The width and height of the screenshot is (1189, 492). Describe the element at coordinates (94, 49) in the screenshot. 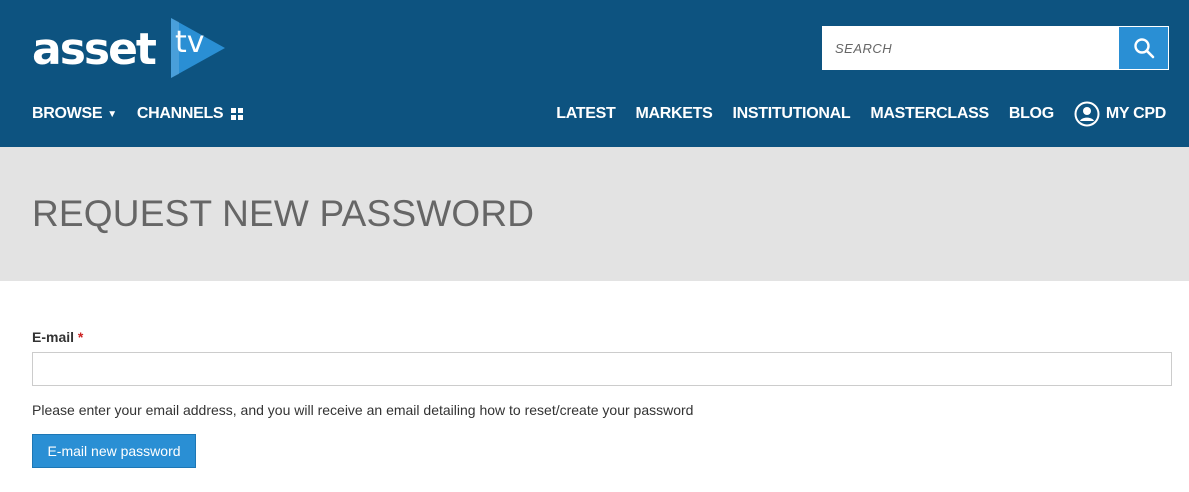

I see `logo-wordmark: asset` at that location.